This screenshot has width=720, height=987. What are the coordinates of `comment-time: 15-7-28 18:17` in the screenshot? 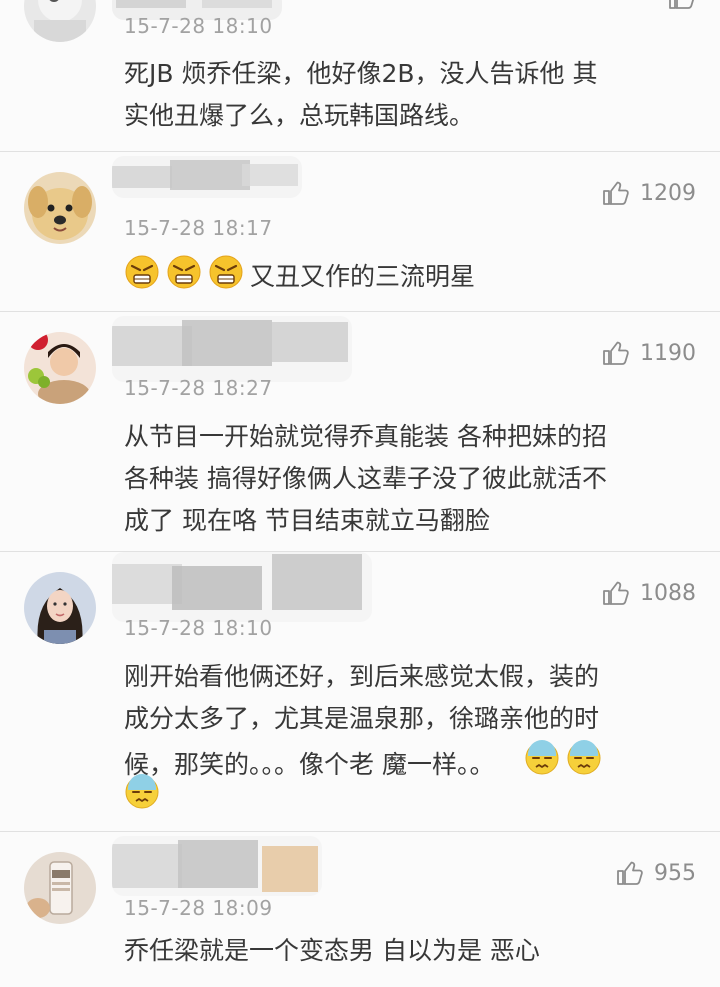 It's located at (198, 228).